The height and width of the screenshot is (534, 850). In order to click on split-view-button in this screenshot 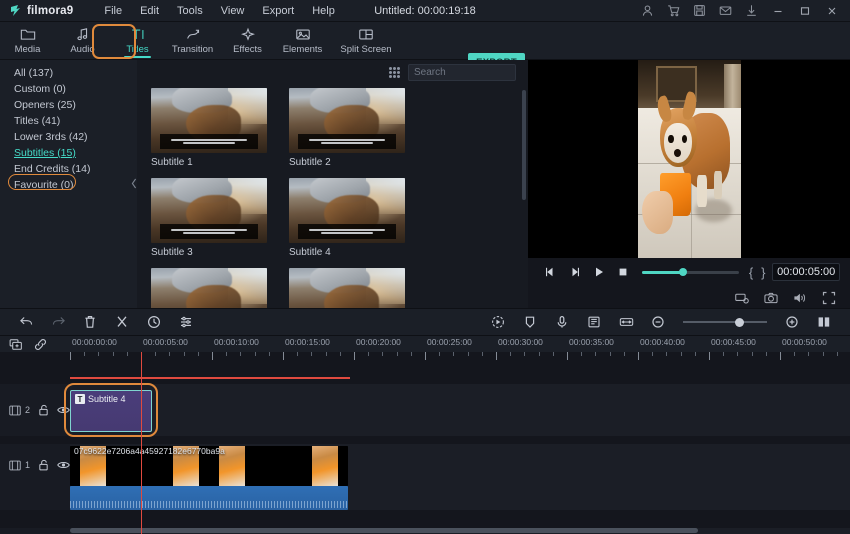, I will do `click(824, 322)`.